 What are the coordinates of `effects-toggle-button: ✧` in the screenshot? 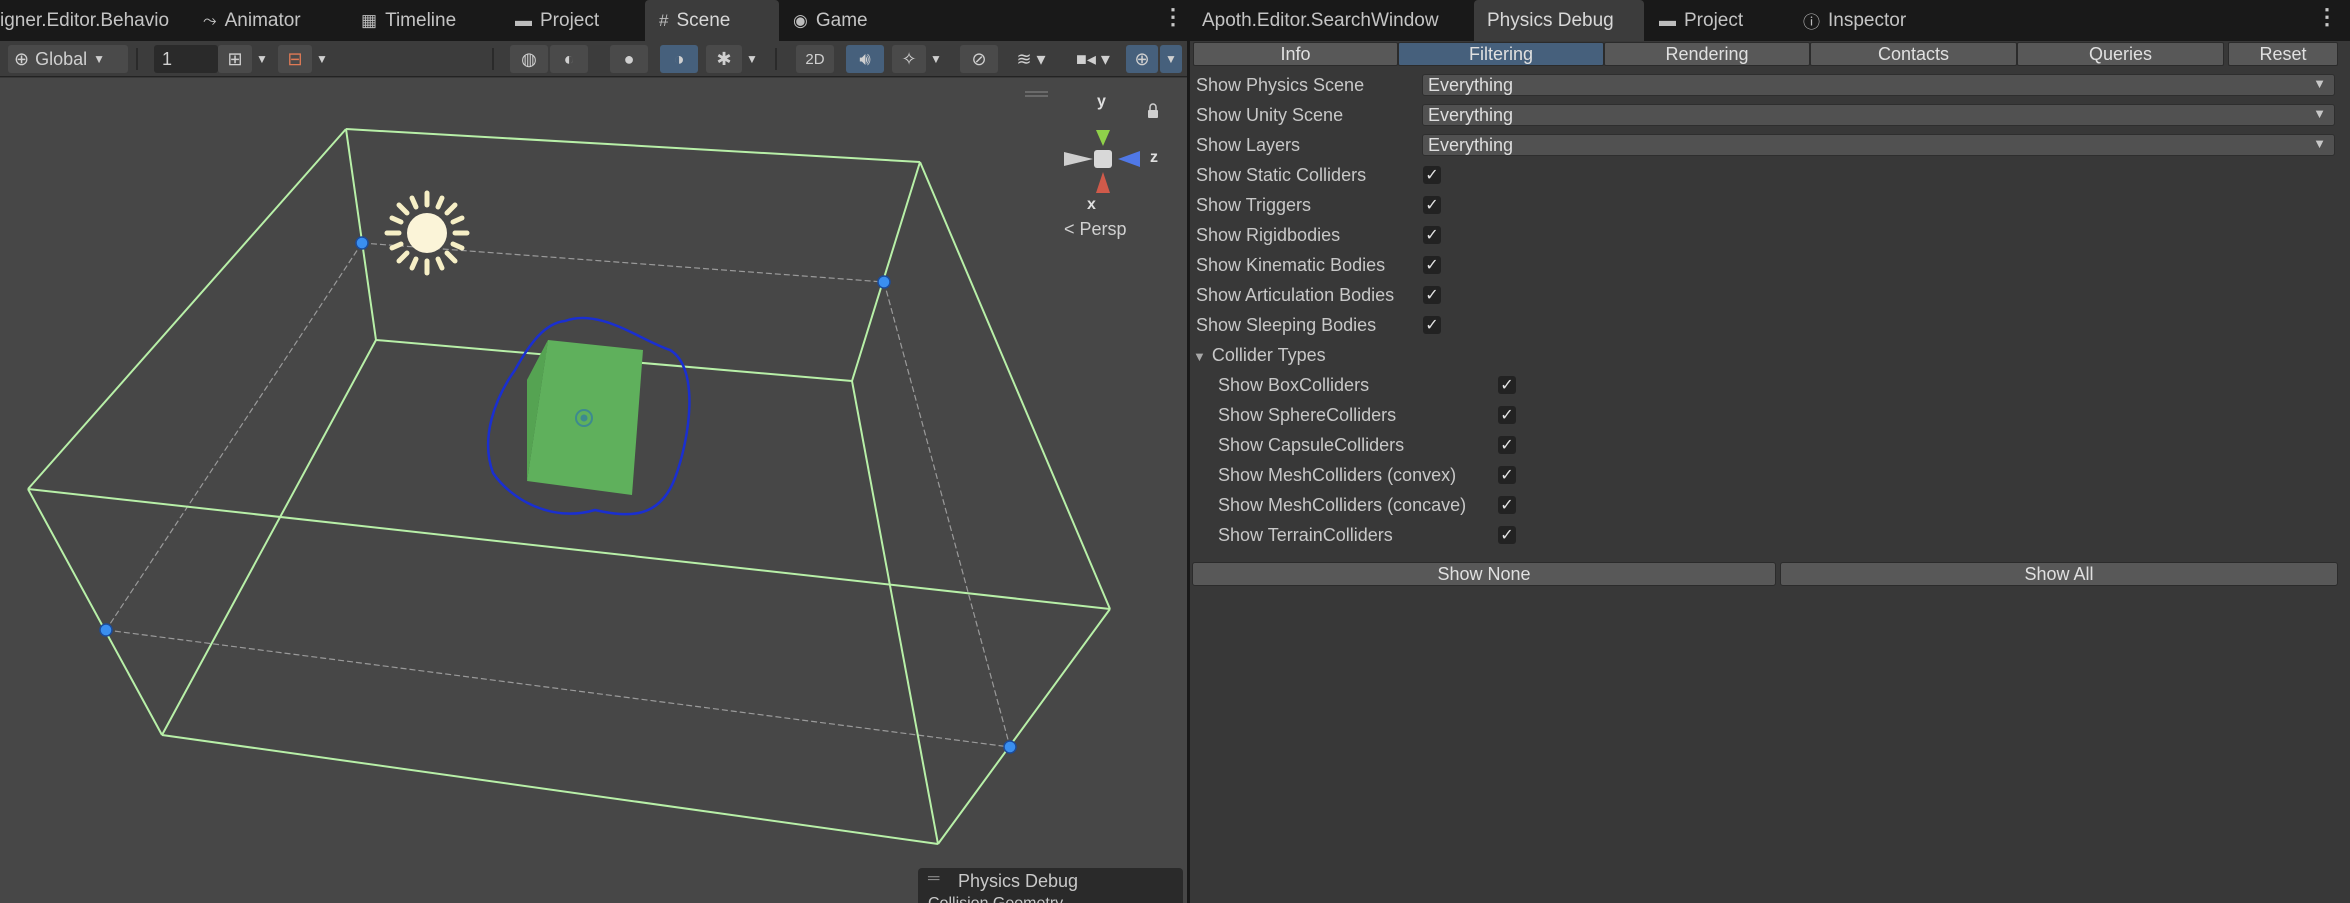 It's located at (909, 59).